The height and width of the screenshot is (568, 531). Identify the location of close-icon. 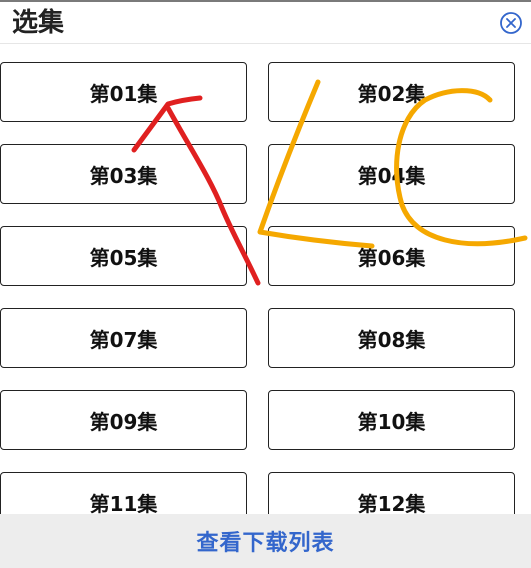
(511, 23).